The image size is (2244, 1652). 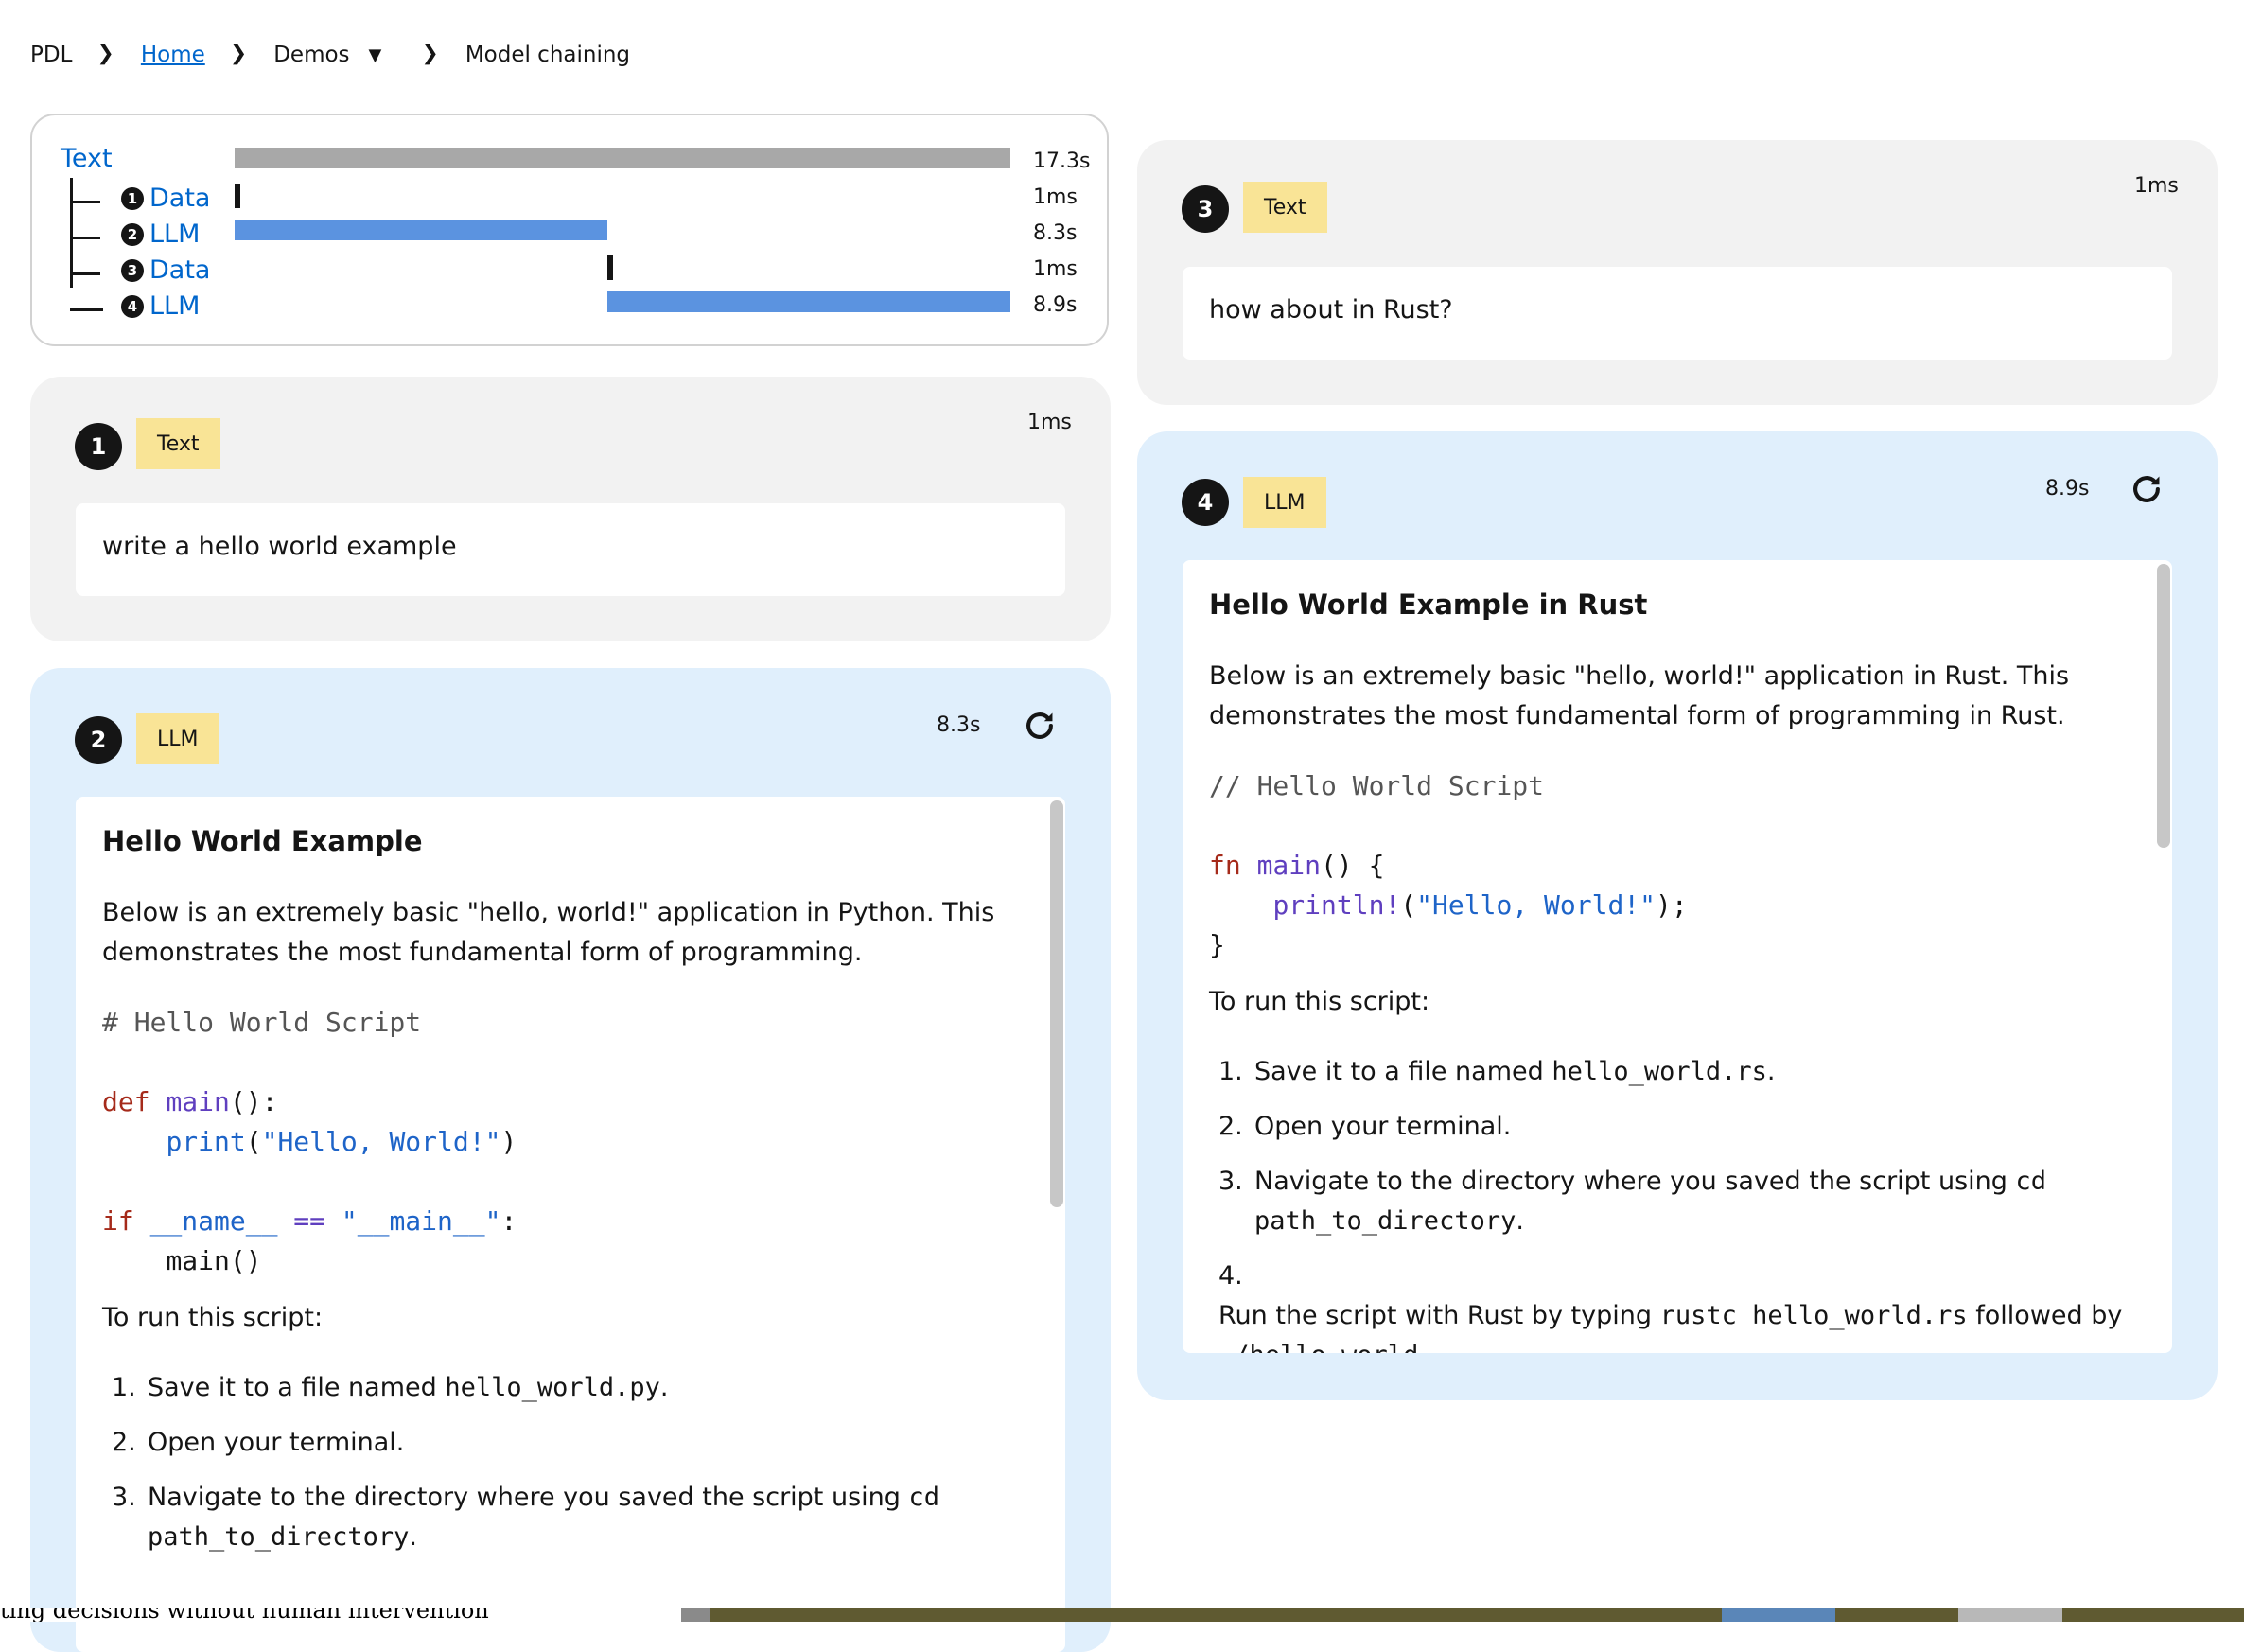 What do you see at coordinates (553, 1387) in the screenshot?
I see `inline-code: hello_world.py` at bounding box center [553, 1387].